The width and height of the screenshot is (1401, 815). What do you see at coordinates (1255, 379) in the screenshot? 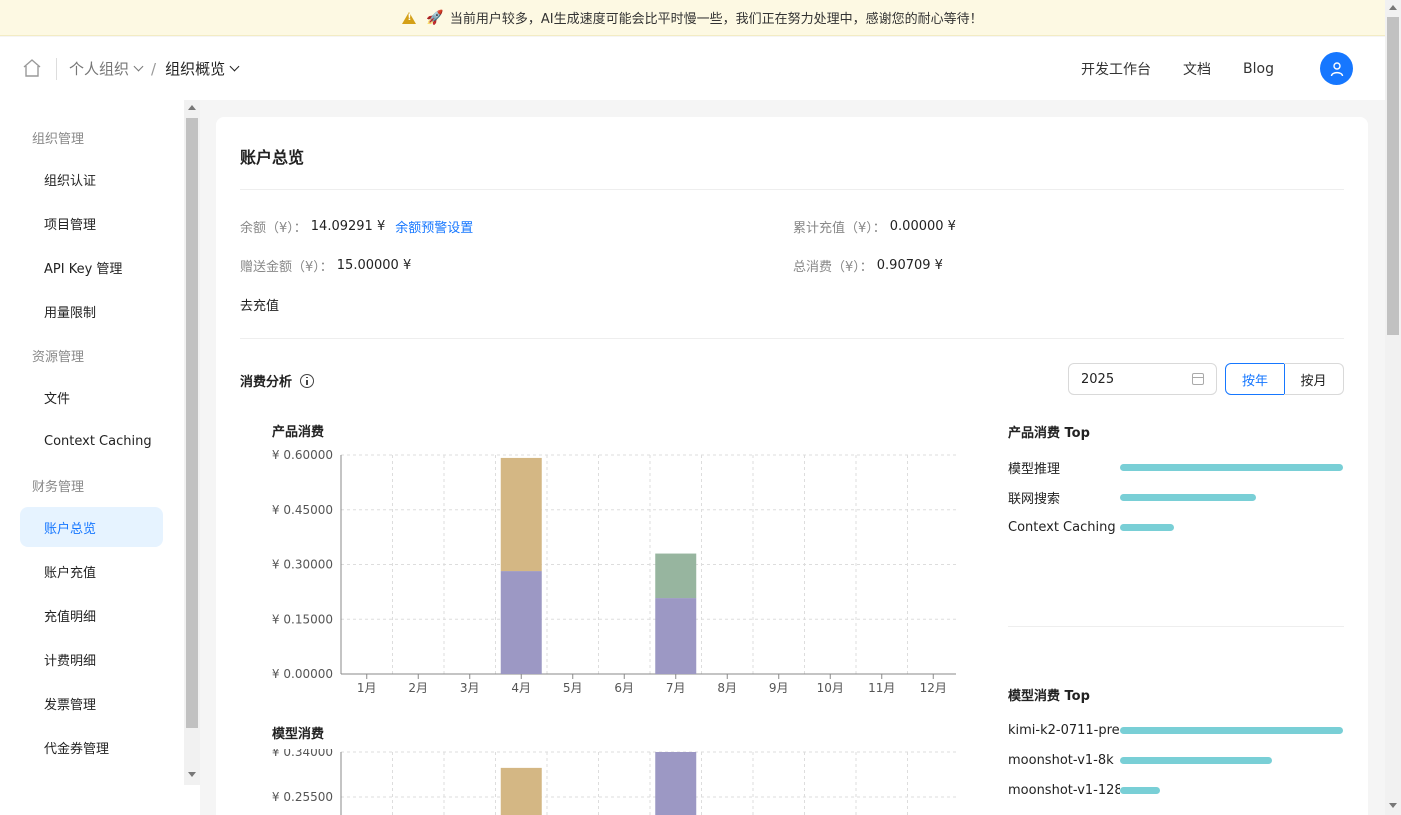
I see `by-year-button: 按年` at bounding box center [1255, 379].